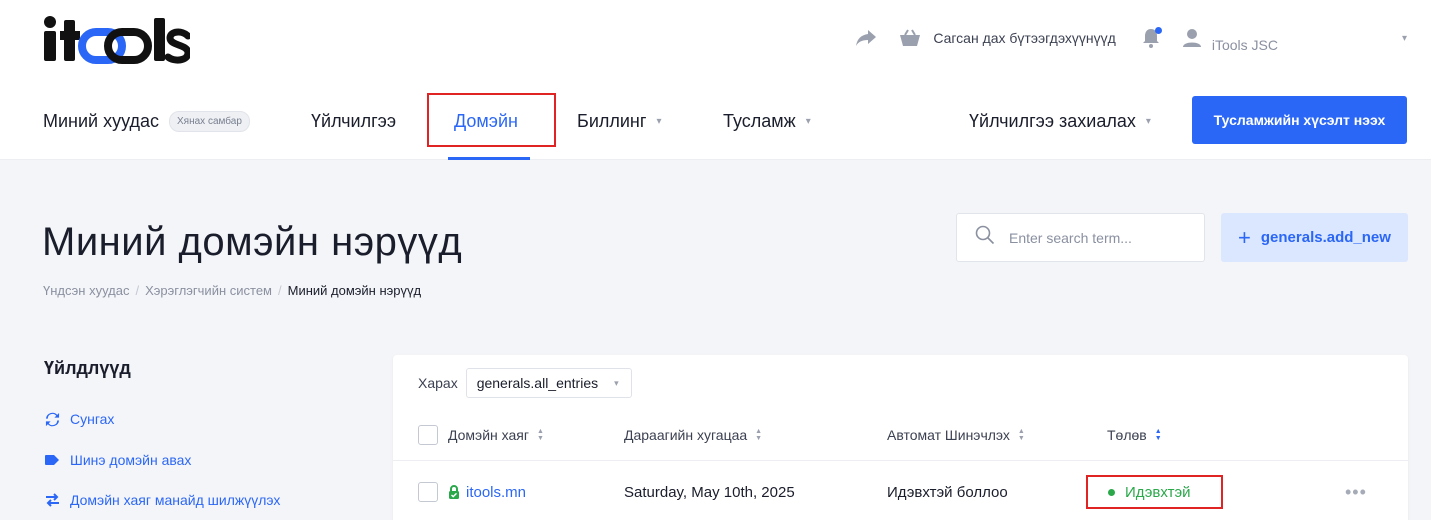  I want to click on active-tab-underline, so click(489, 158).